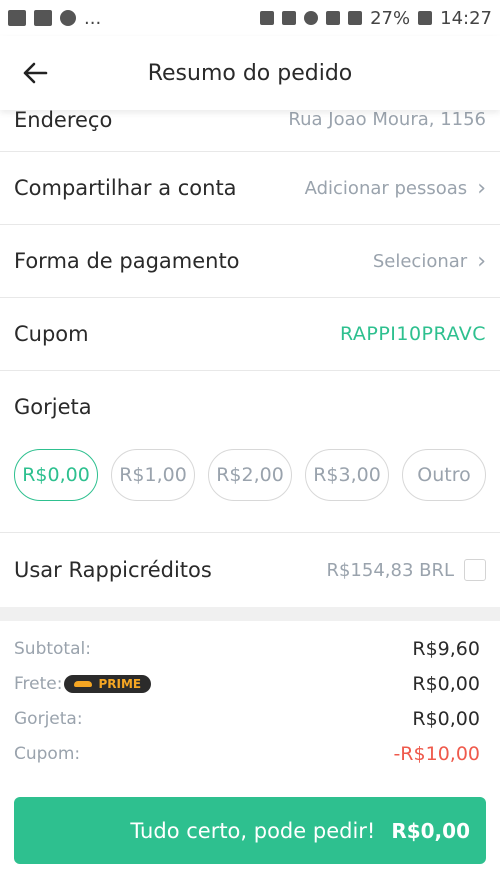 This screenshot has height=889, width=500. What do you see at coordinates (68, 18) in the screenshot?
I see `chat-icon` at bounding box center [68, 18].